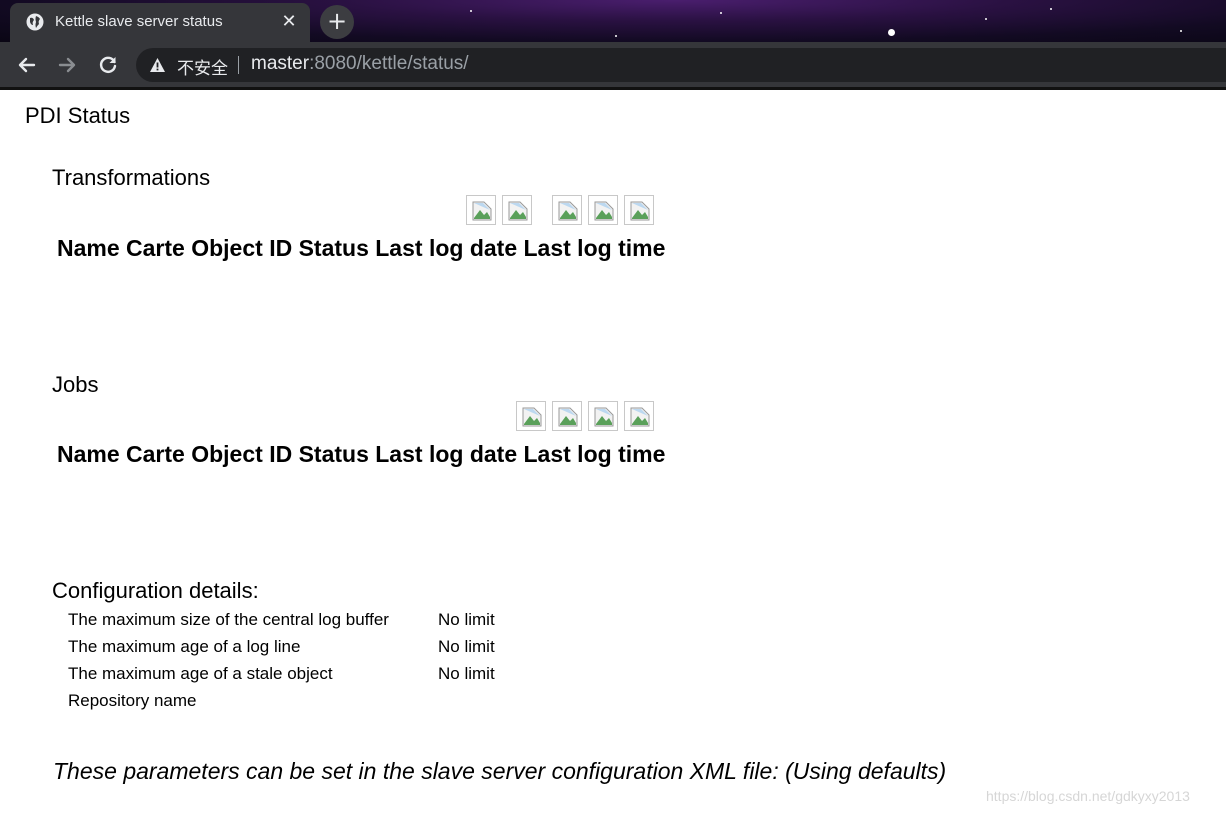  Describe the element at coordinates (78, 115) in the screenshot. I see `page-title: PDI Status` at that location.